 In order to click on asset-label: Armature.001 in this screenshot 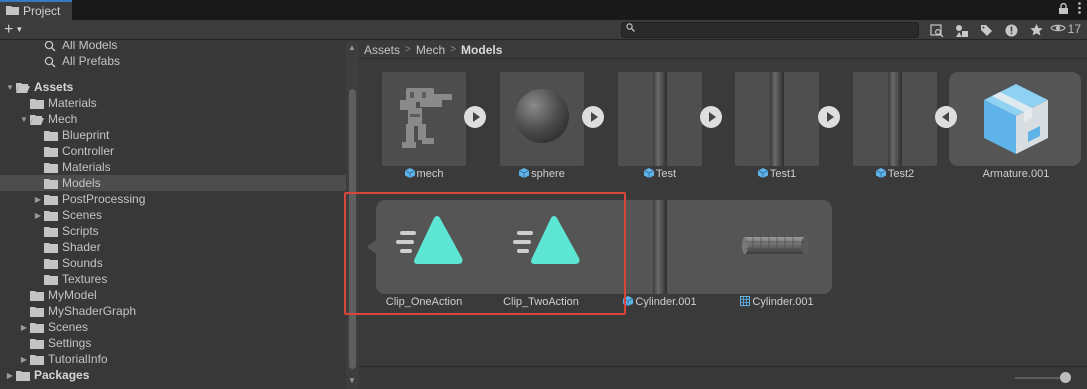, I will do `click(1016, 174)`.